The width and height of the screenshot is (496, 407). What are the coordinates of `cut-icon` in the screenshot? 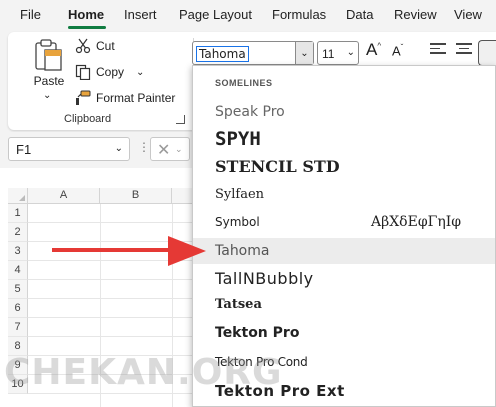 It's located at (83, 46).